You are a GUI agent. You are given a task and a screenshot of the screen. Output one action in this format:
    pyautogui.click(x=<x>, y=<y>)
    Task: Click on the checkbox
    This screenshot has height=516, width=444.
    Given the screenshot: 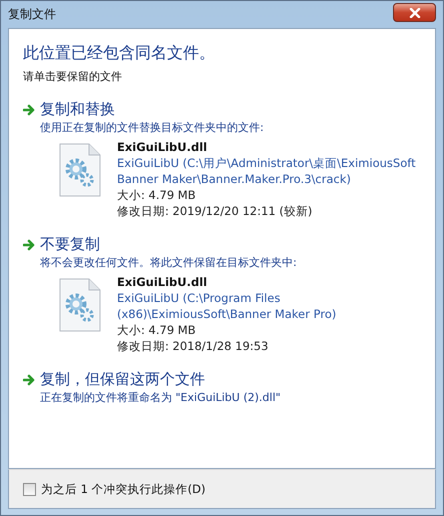 What is the action you would take?
    pyautogui.click(x=29, y=489)
    